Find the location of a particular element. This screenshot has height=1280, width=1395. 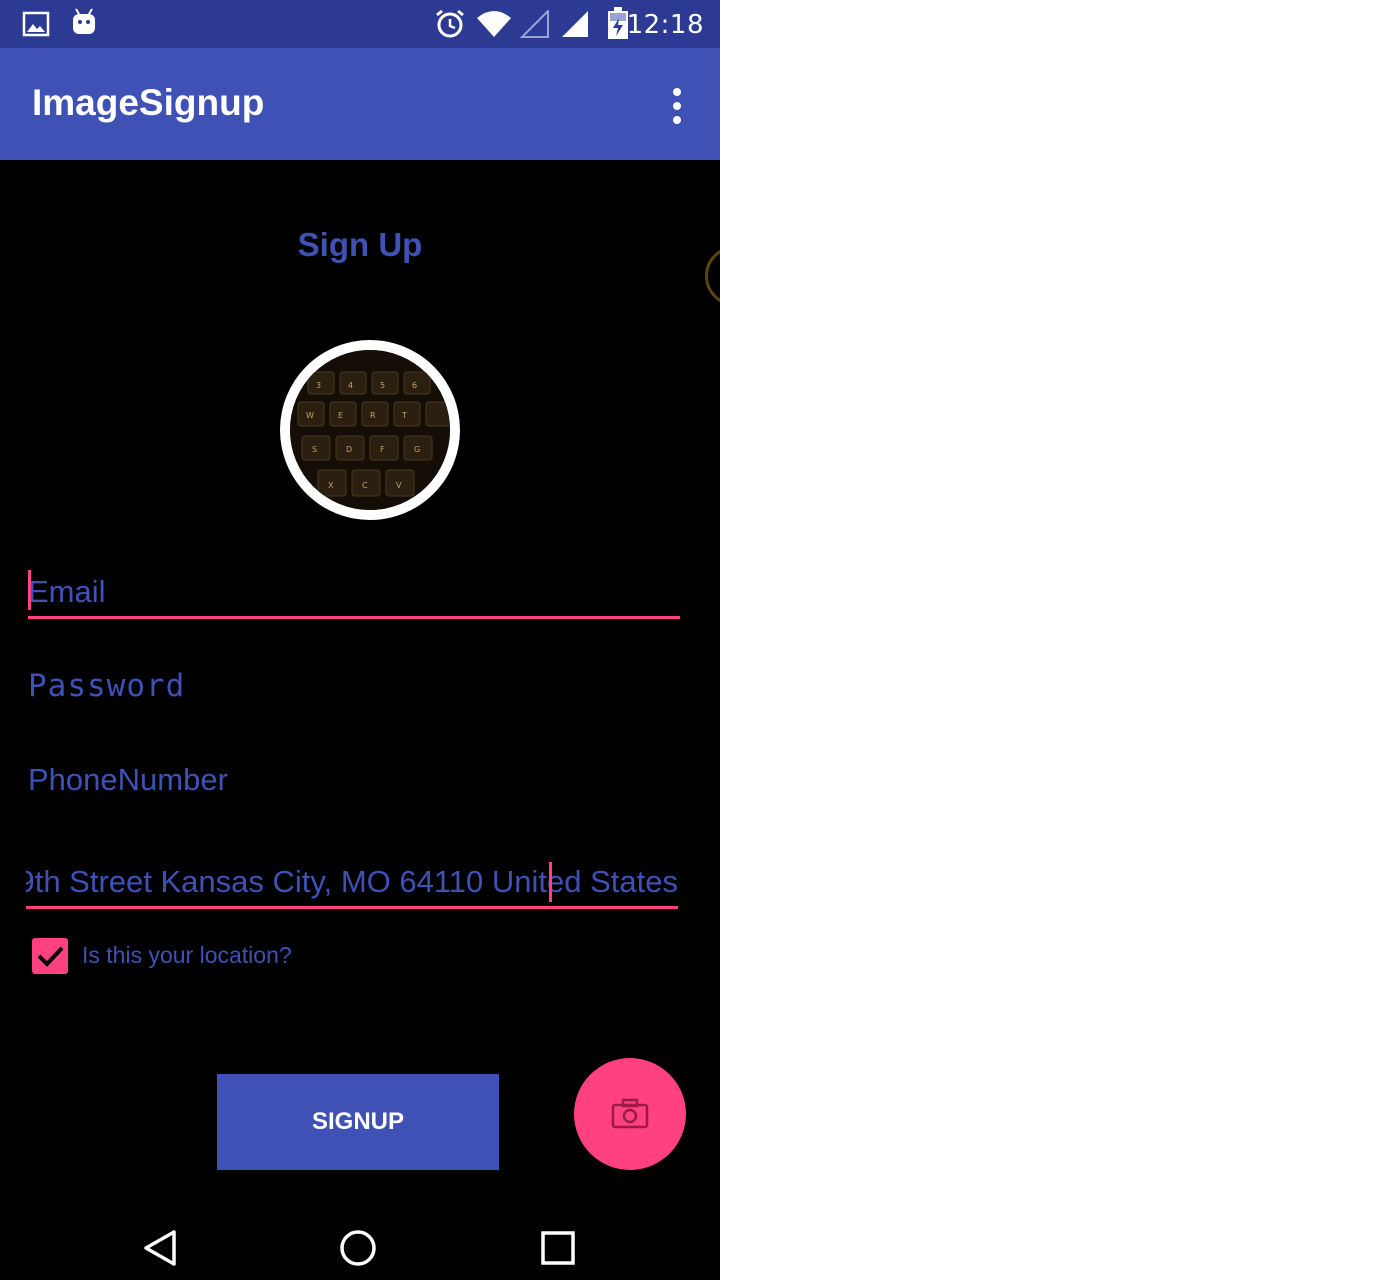

svg-text: T is located at coordinates (404, 415).